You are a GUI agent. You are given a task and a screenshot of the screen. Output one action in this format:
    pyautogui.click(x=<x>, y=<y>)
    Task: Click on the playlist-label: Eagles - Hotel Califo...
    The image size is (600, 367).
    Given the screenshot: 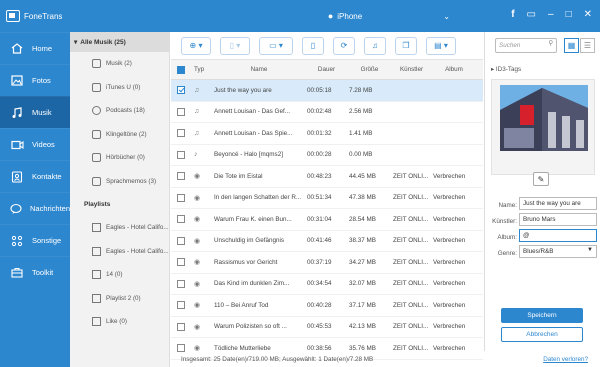 What is the action you would take?
    pyautogui.click(x=137, y=251)
    